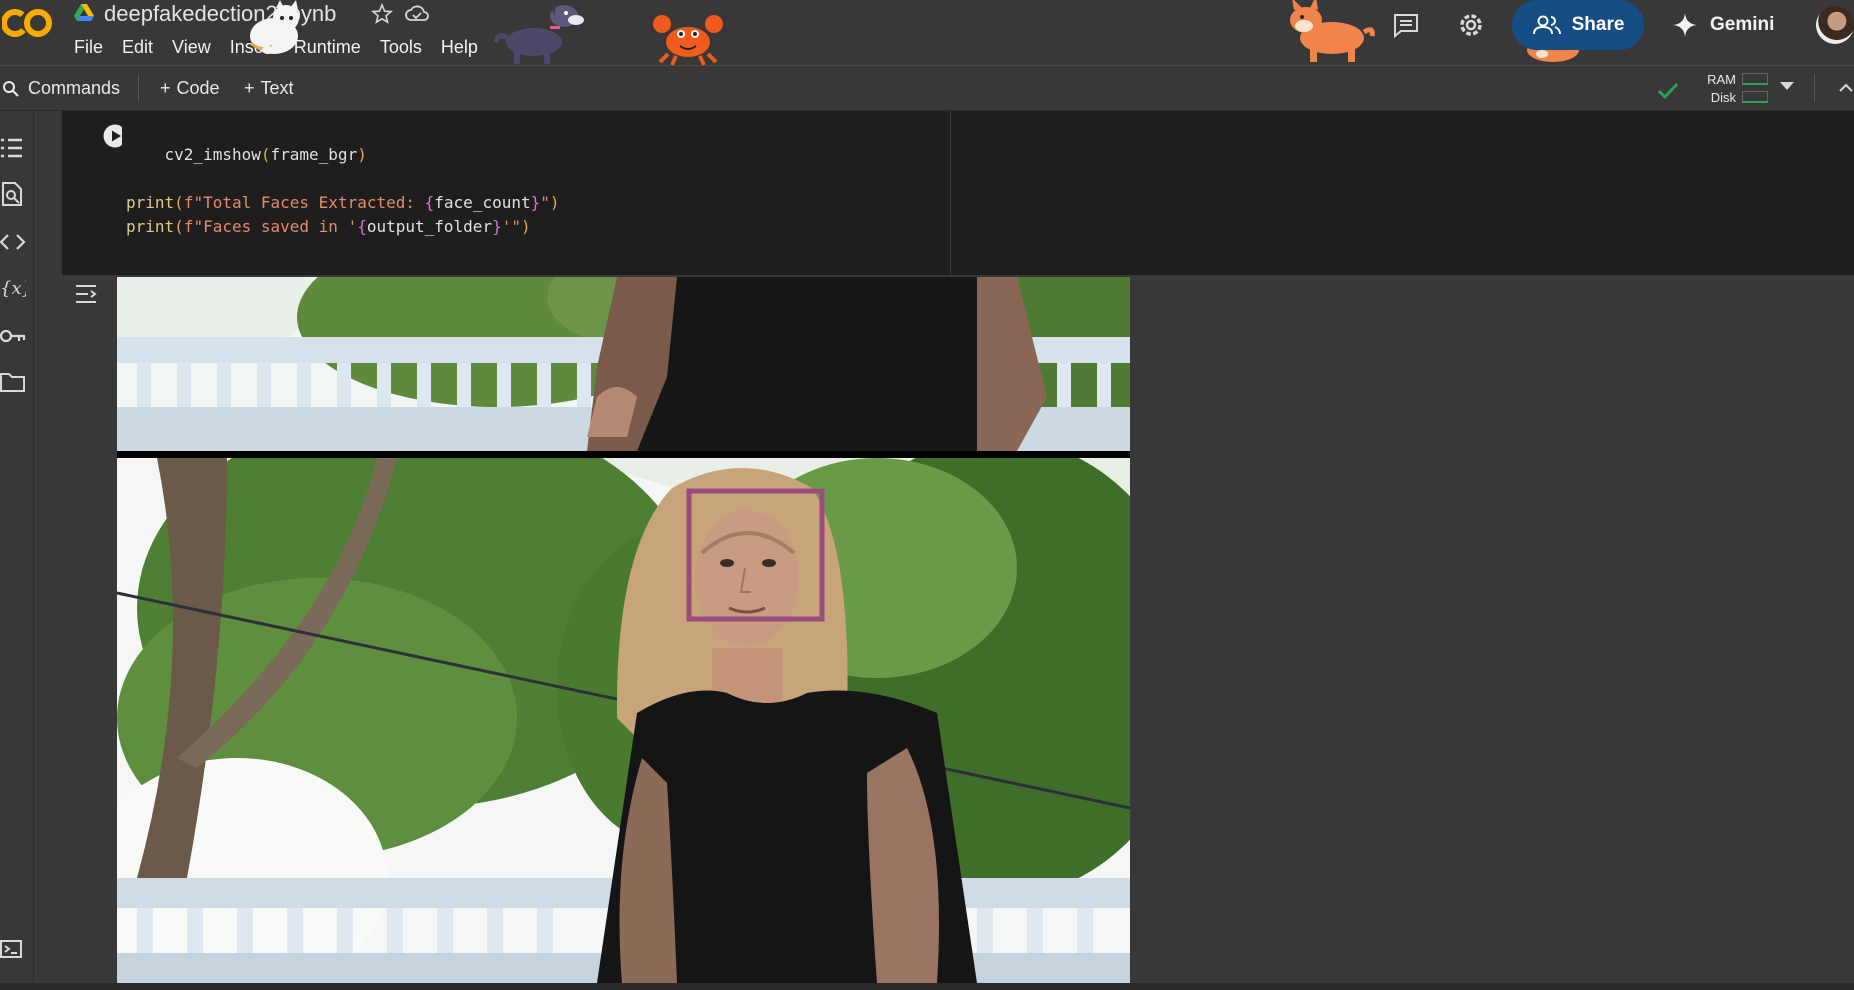  Describe the element at coordinates (198, 88) in the screenshot. I see `add-code-label: Code` at that location.